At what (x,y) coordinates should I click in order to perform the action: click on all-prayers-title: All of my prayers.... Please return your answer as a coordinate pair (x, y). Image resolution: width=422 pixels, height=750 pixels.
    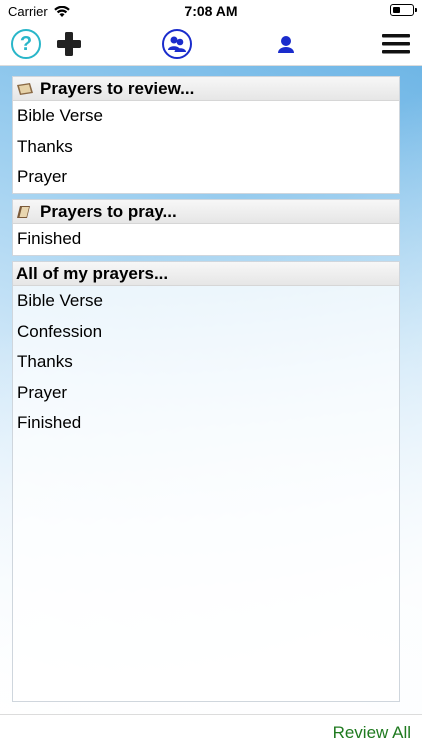
    Looking at the image, I should click on (92, 273).